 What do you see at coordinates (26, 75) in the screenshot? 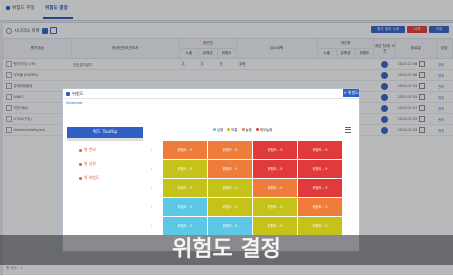
I see `row-target: 낙하물 (EXERD)` at bounding box center [26, 75].